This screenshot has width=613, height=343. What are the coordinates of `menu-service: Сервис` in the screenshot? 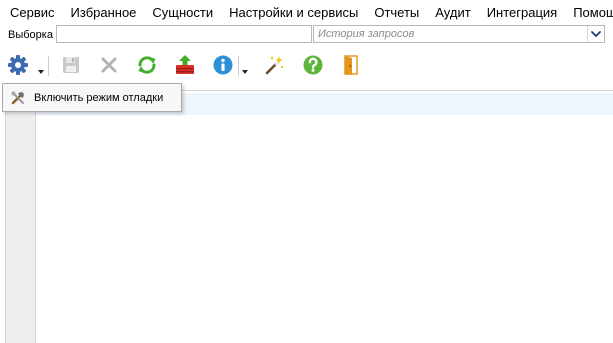 It's located at (31, 13).